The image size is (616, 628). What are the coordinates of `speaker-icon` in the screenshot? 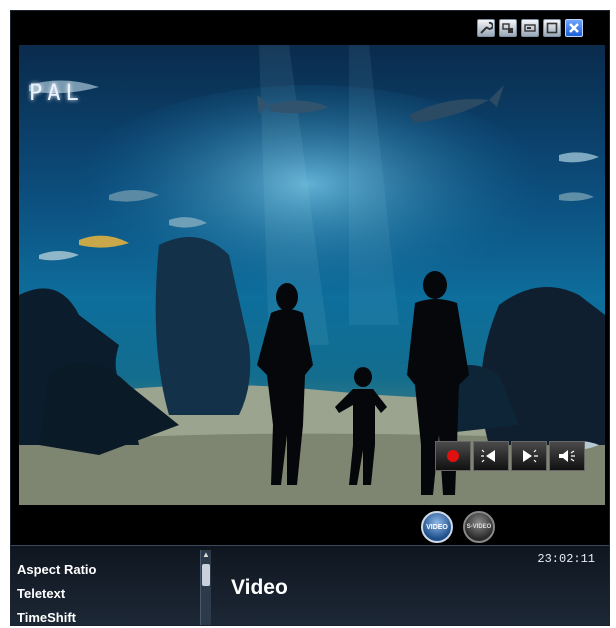 It's located at (567, 456).